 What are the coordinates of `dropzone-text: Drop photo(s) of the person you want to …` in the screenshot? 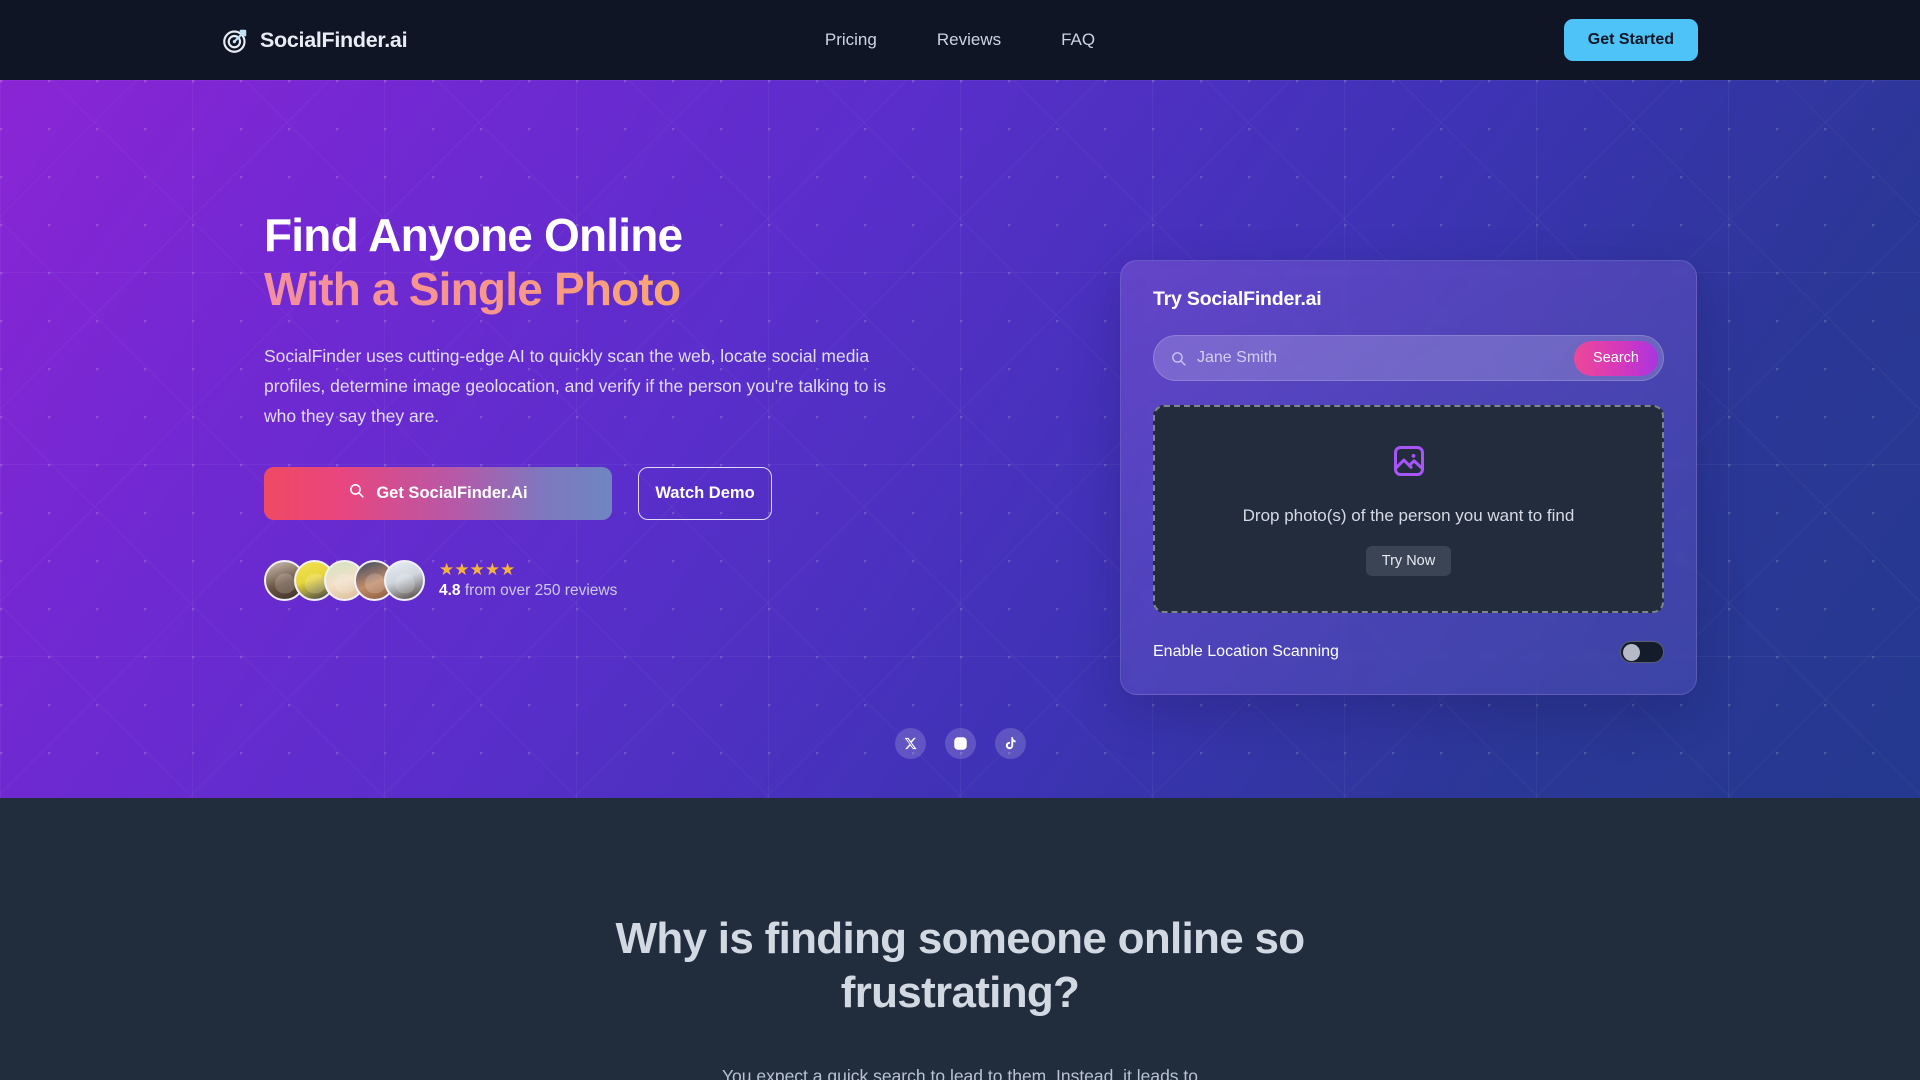 It's located at (1408, 515).